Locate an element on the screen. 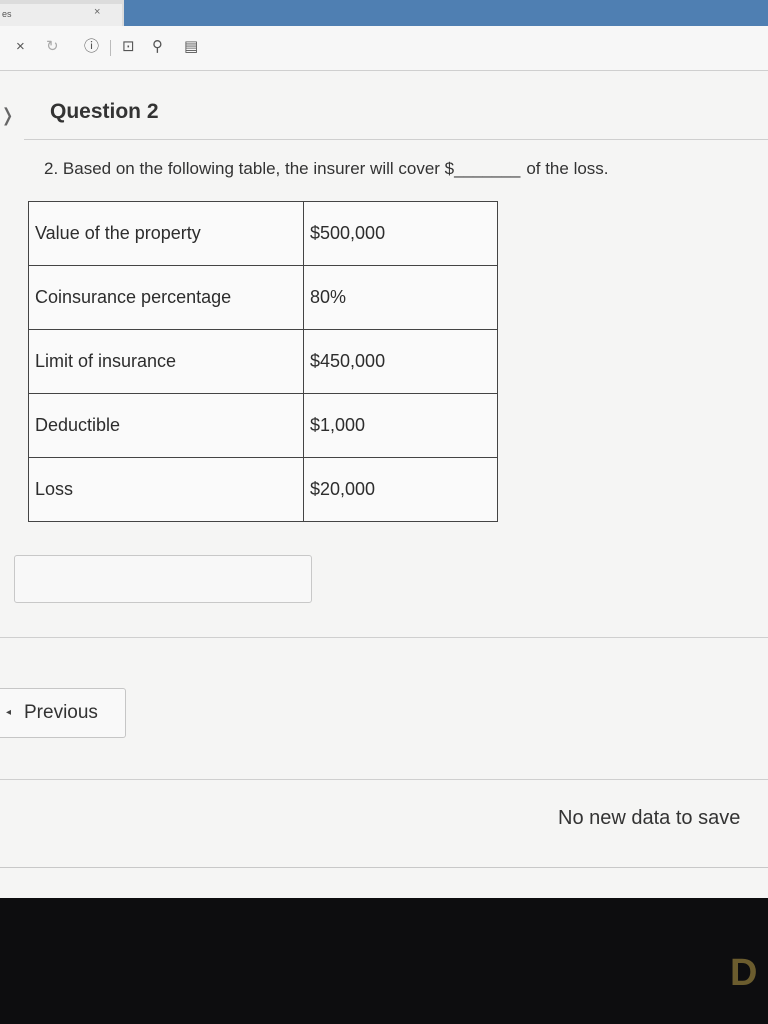  question-title: Question 2 is located at coordinates (104, 111).